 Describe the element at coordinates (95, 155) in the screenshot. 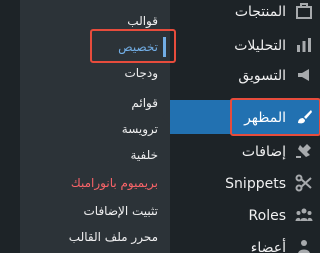

I see `submenu-item-background: خلفية` at that location.